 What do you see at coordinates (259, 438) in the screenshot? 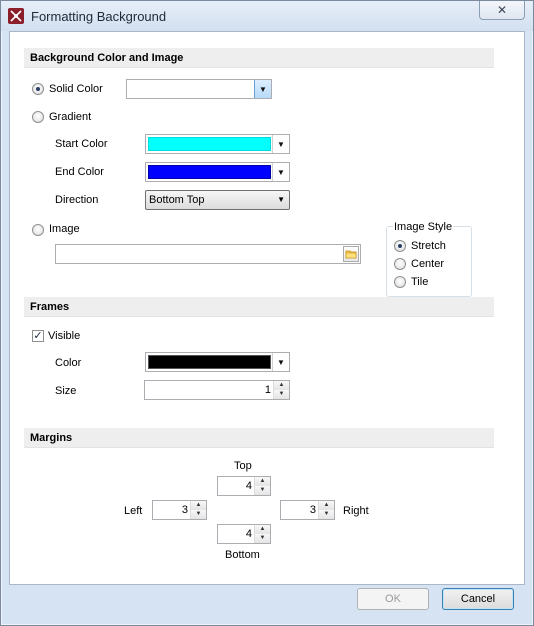
I see `section-header-margins: Margins` at bounding box center [259, 438].